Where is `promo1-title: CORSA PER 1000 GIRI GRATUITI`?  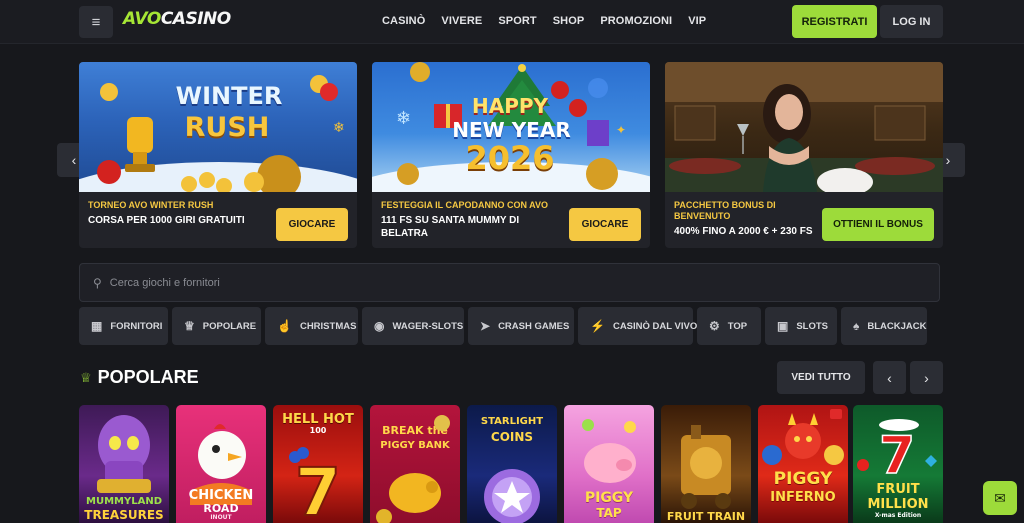
promo1-title: CORSA PER 1000 GIRI GRATUITI is located at coordinates (166, 220).